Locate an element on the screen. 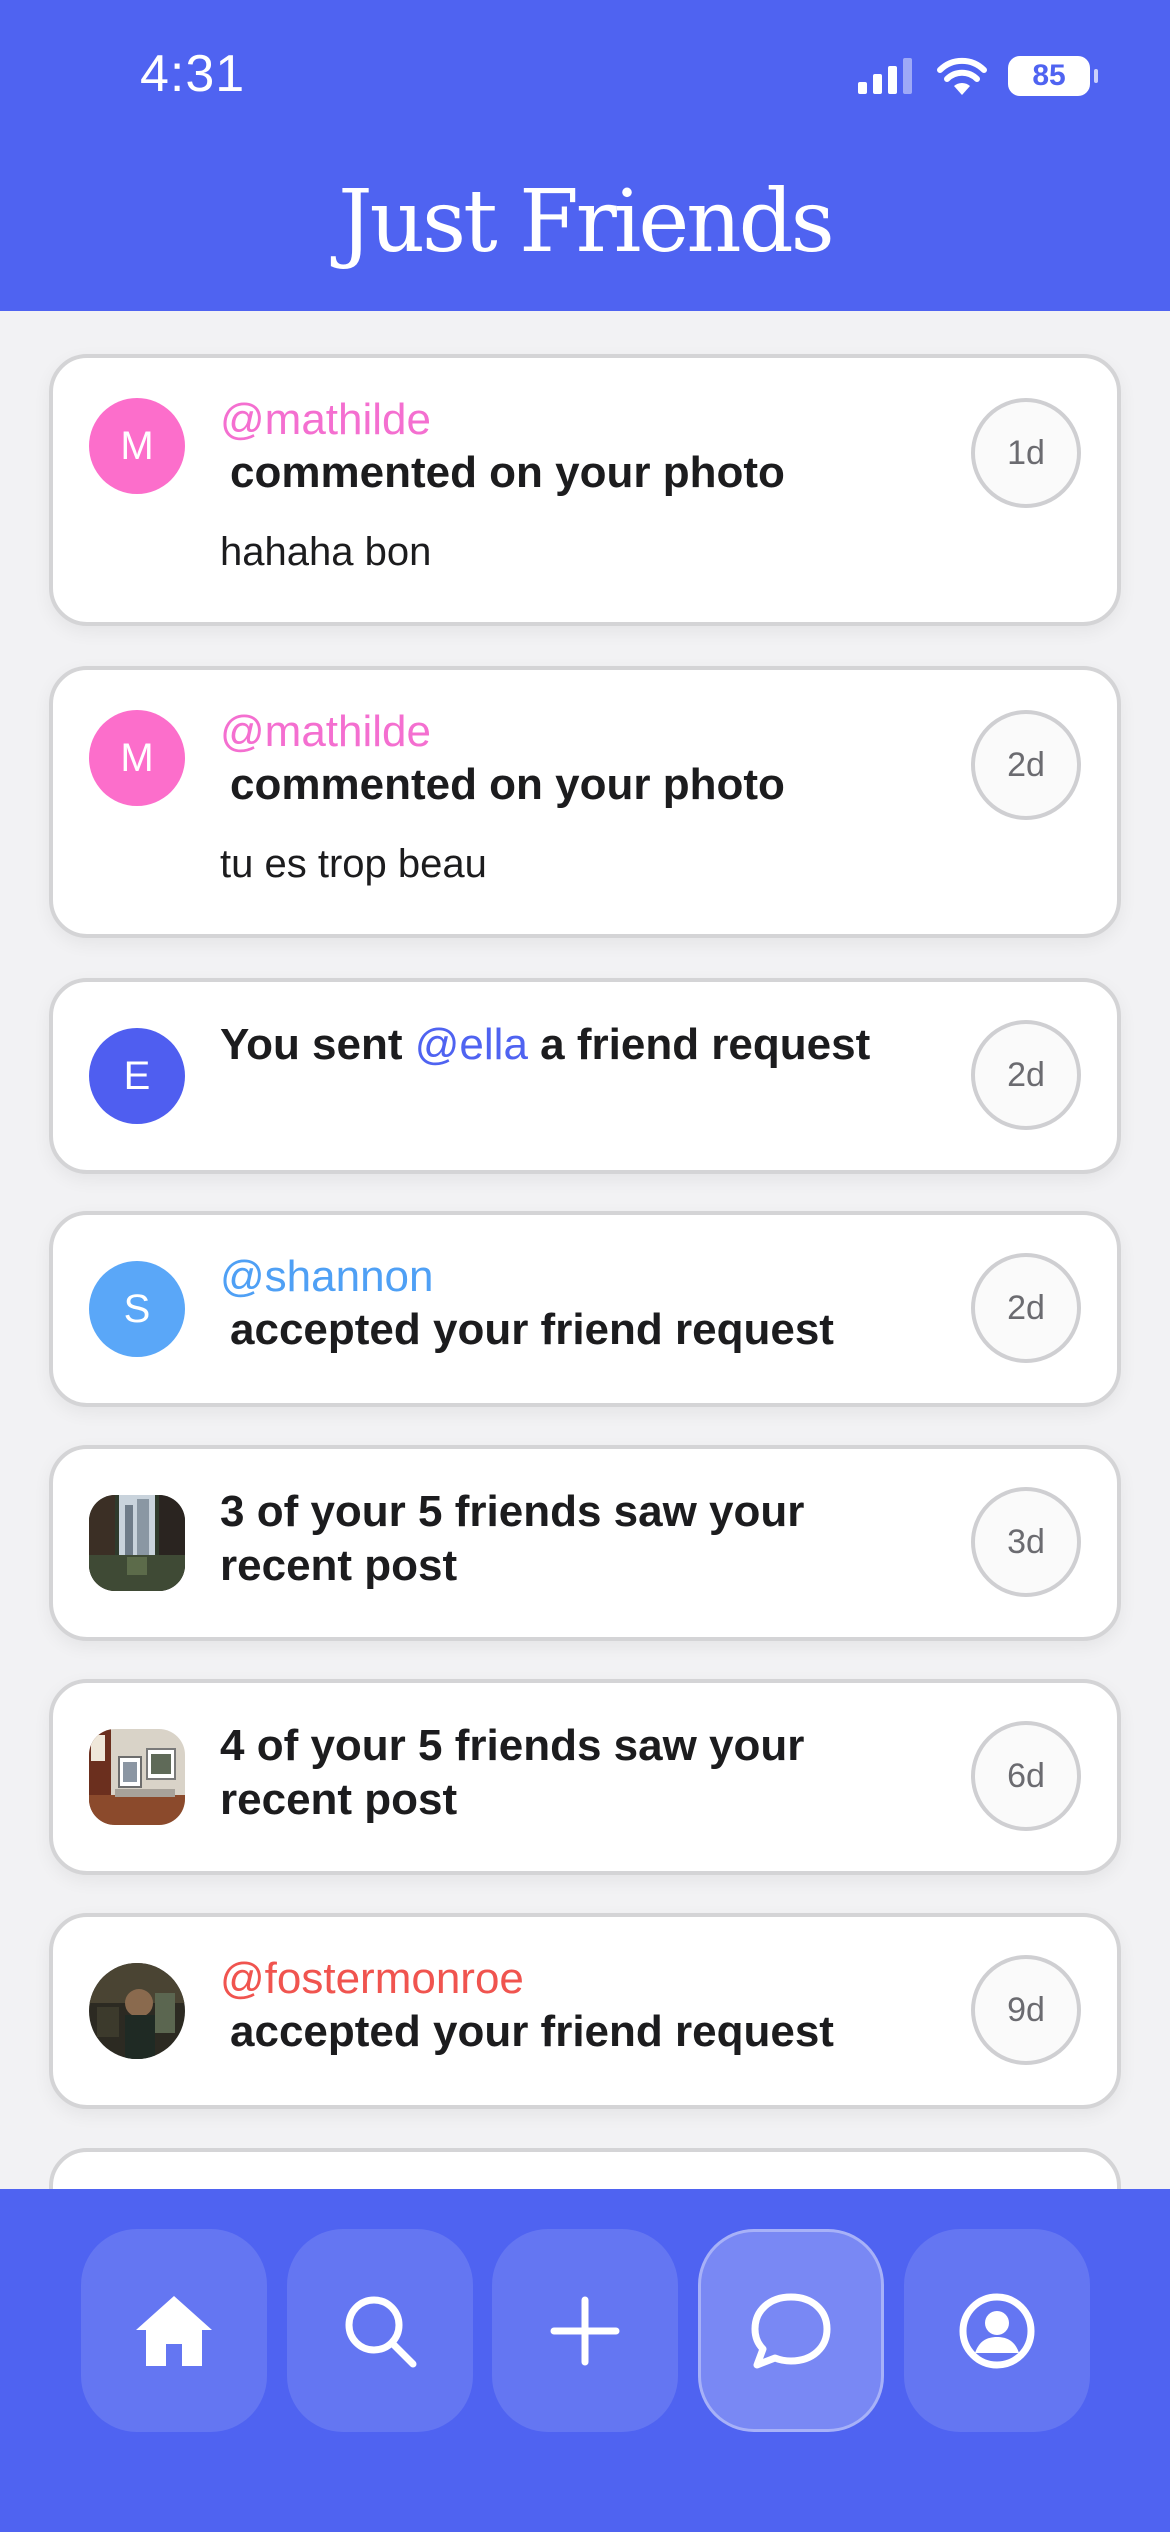 The image size is (1170, 2532). plus-icon is located at coordinates (585, 2330).